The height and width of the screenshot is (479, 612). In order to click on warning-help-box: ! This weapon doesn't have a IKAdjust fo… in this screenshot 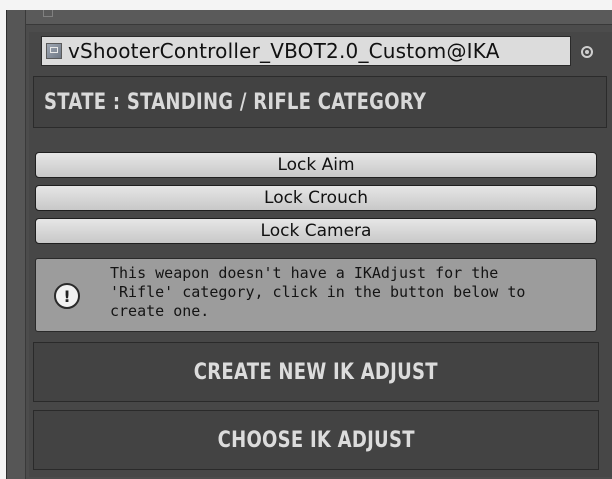, I will do `click(316, 295)`.